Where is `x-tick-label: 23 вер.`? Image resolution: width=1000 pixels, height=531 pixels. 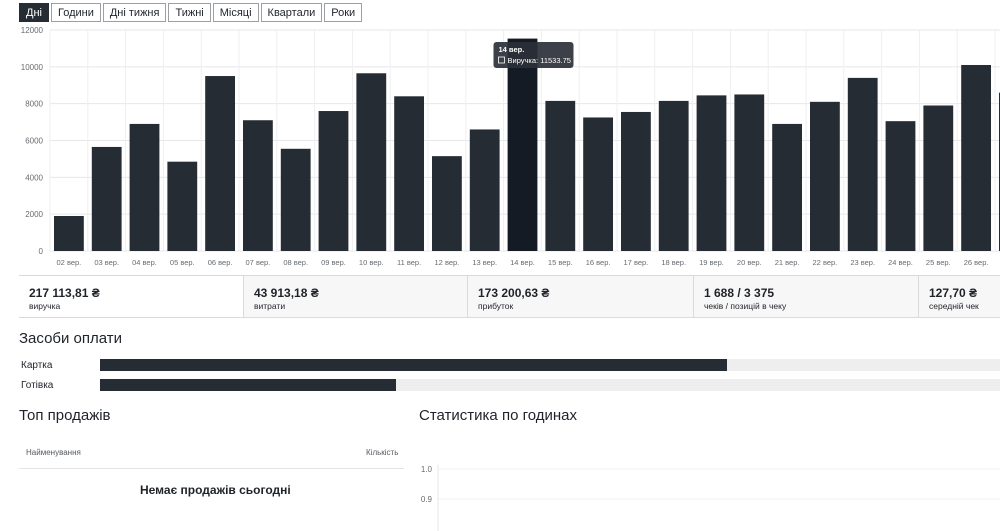
x-tick-label: 23 вер. is located at coordinates (862, 262).